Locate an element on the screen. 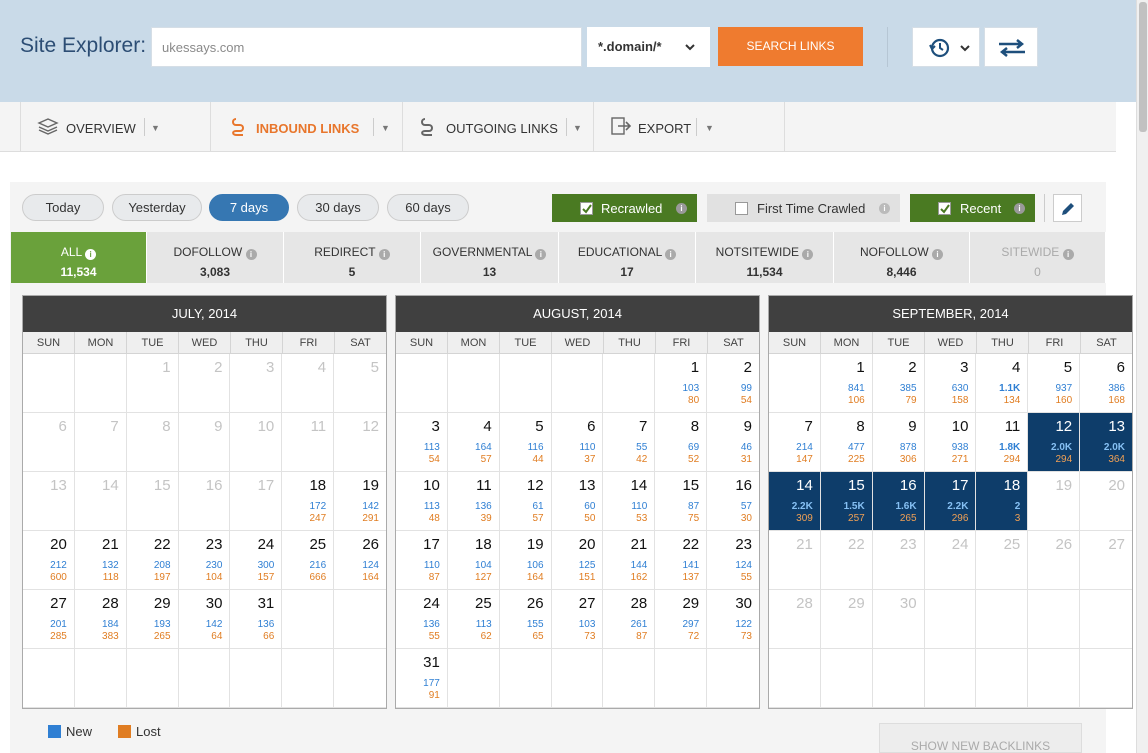 The width and height of the screenshot is (1148, 753). calendar-day: 18 104 127 is located at coordinates (473, 560).